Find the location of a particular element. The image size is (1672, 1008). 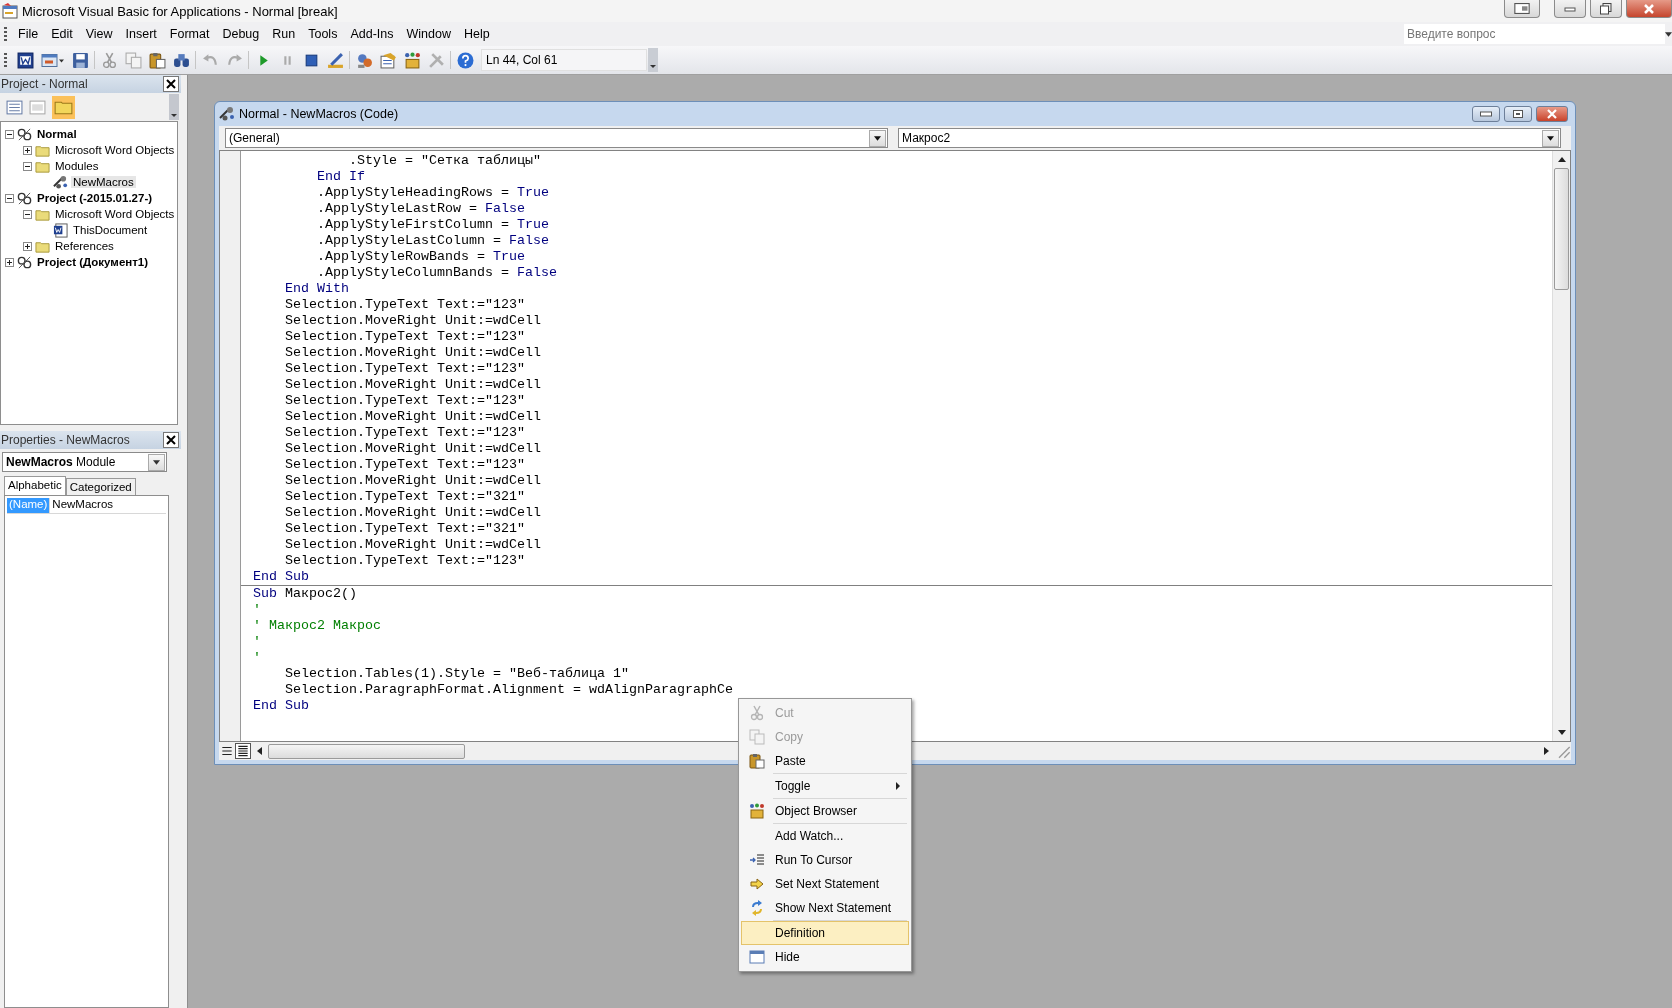

menu-item: Window is located at coordinates (430, 34).